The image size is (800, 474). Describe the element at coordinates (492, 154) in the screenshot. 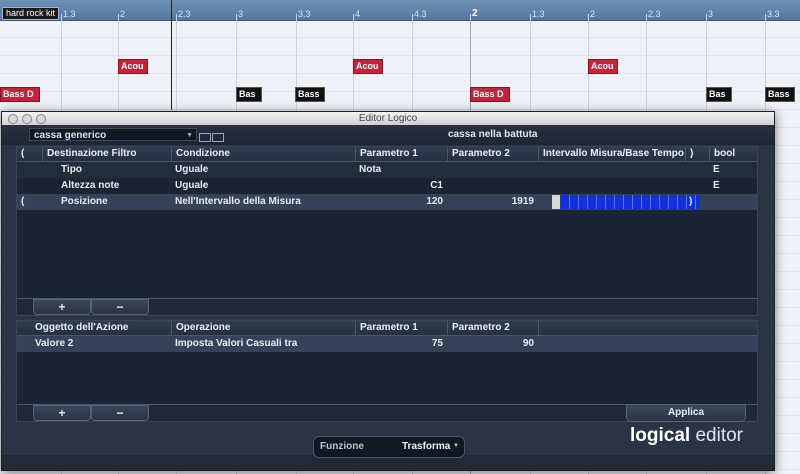

I see `col-param2: Parametro 2` at that location.